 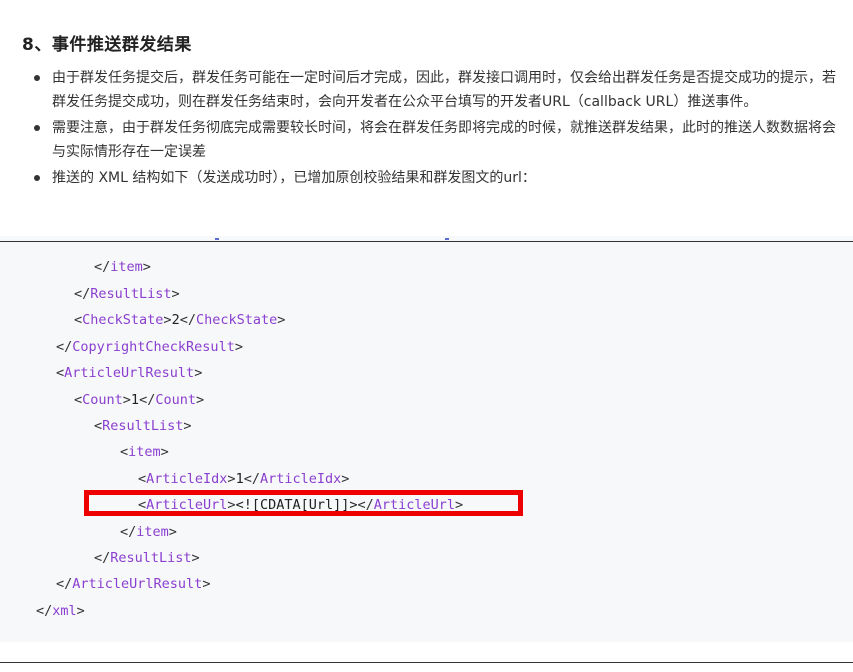 I want to click on code-line: <ArticleUrl><![CDATA[Url]]></ArticleUrl>, so click(x=300, y=505).